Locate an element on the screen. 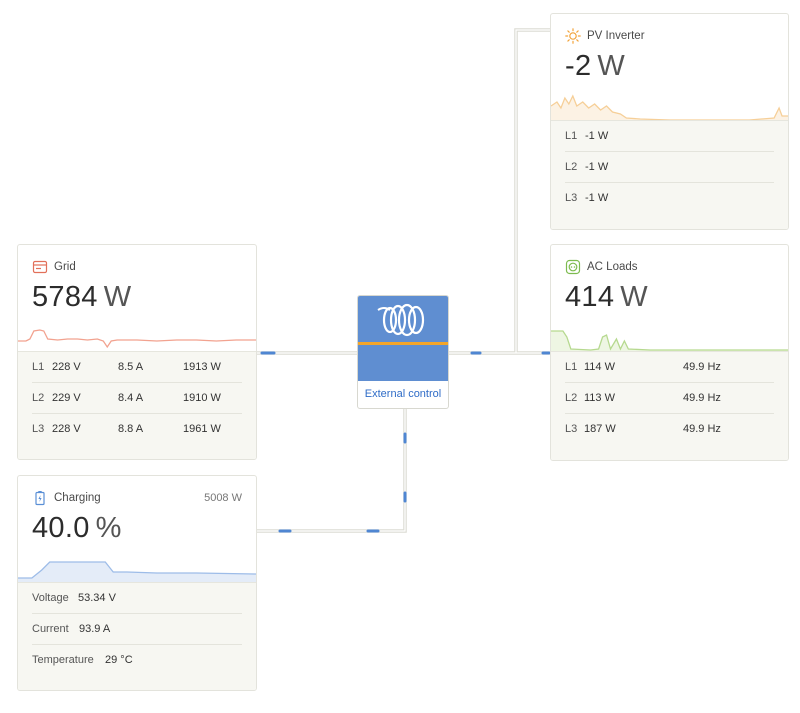 This screenshot has width=800, height=713. grid-sparkline is located at coordinates (137, 339).